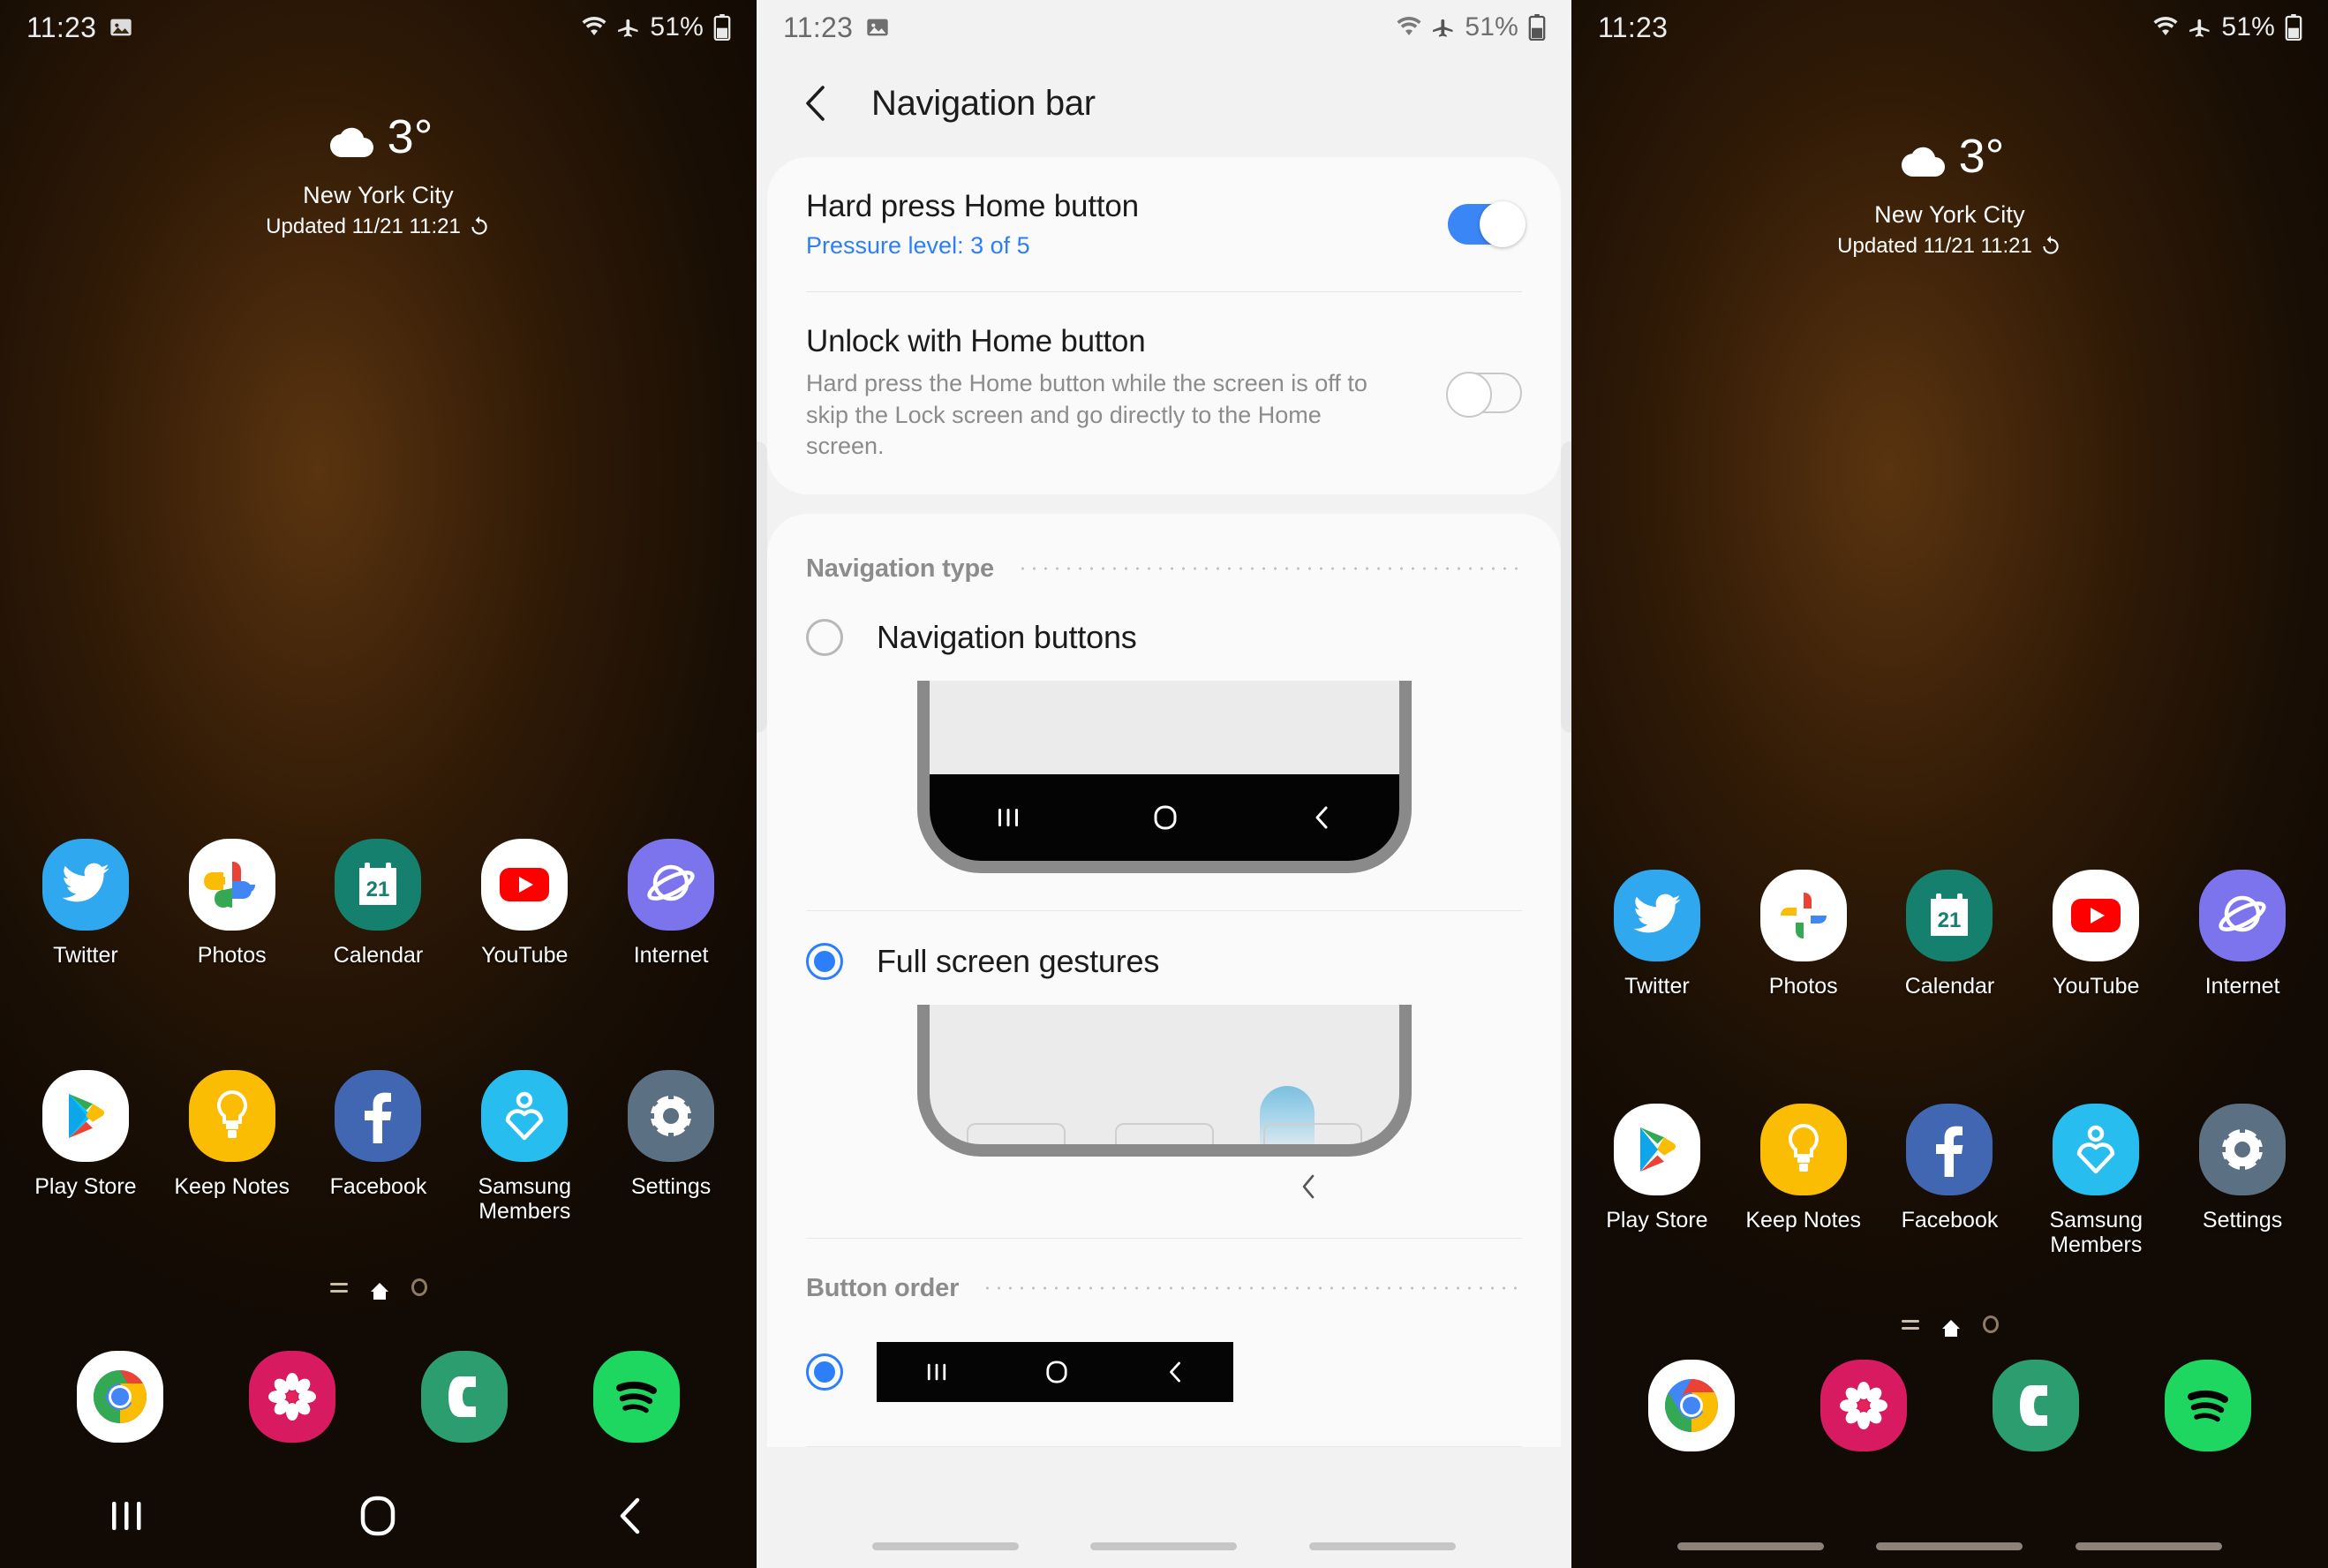 The image size is (2328, 1568). I want to click on airplane-mode-icon, so click(628, 27).